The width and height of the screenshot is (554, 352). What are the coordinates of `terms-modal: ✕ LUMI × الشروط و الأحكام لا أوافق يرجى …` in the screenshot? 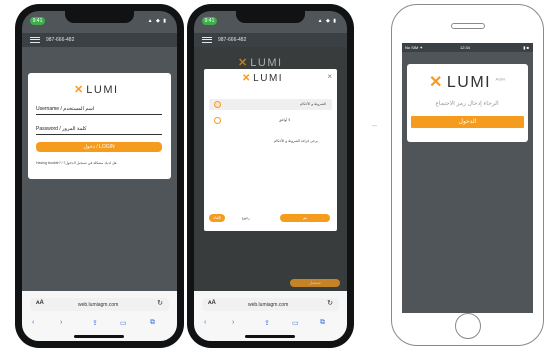 It's located at (270, 150).